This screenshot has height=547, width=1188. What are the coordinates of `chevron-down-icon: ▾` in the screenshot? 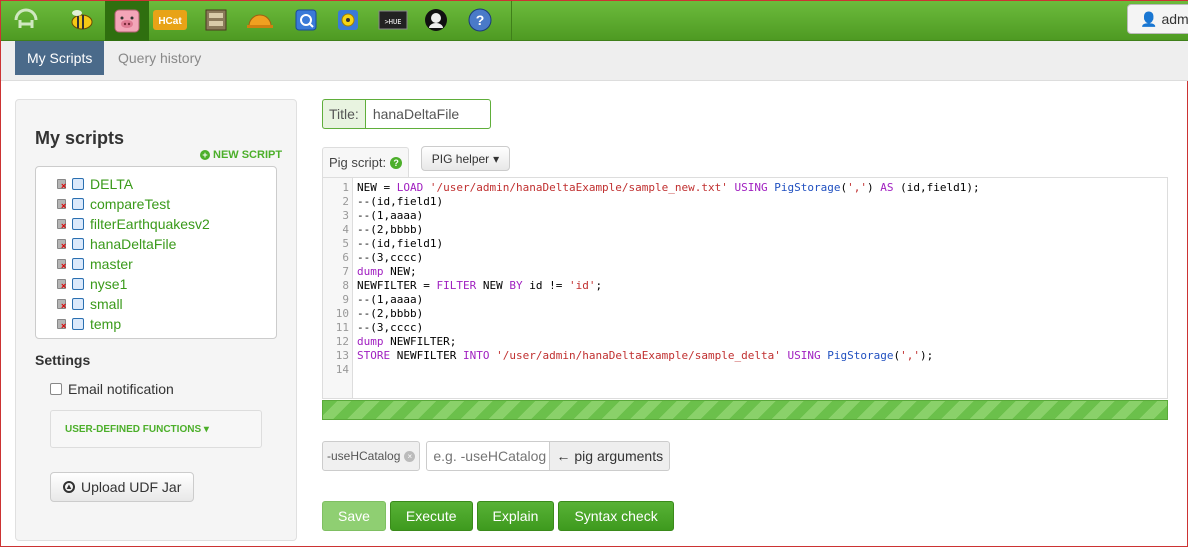 It's located at (206, 429).